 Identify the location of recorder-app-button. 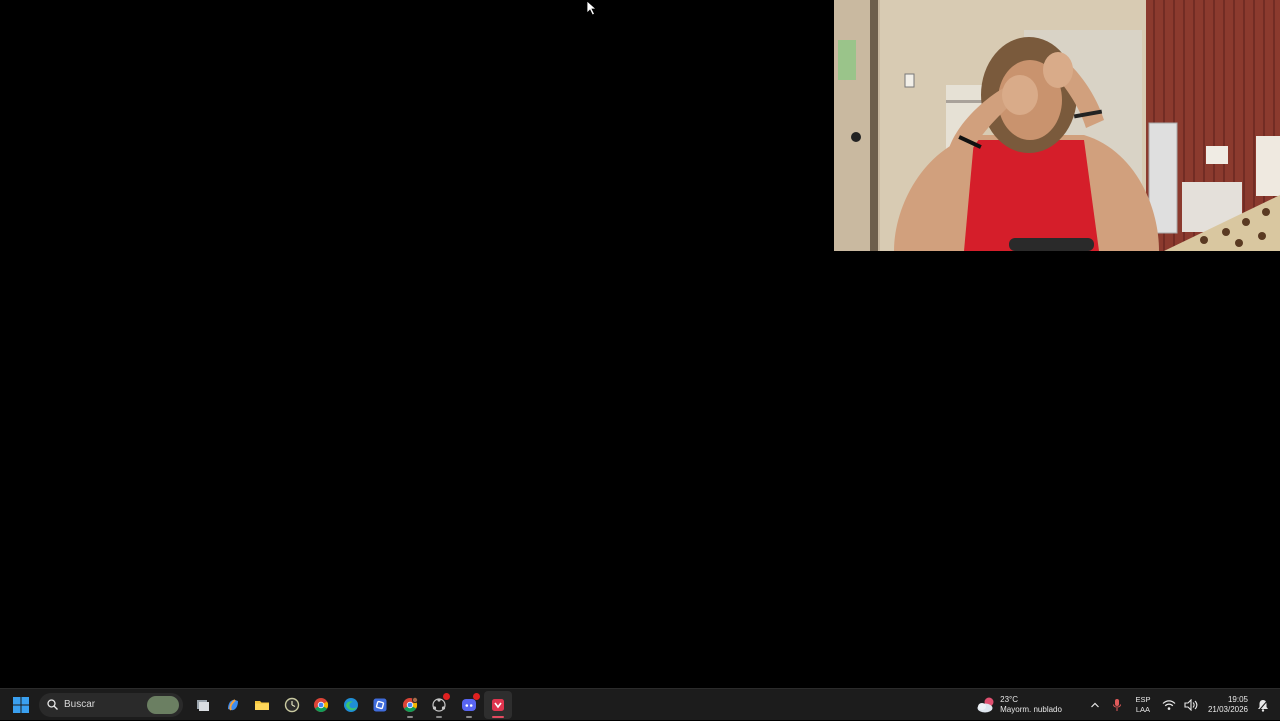
(498, 704).